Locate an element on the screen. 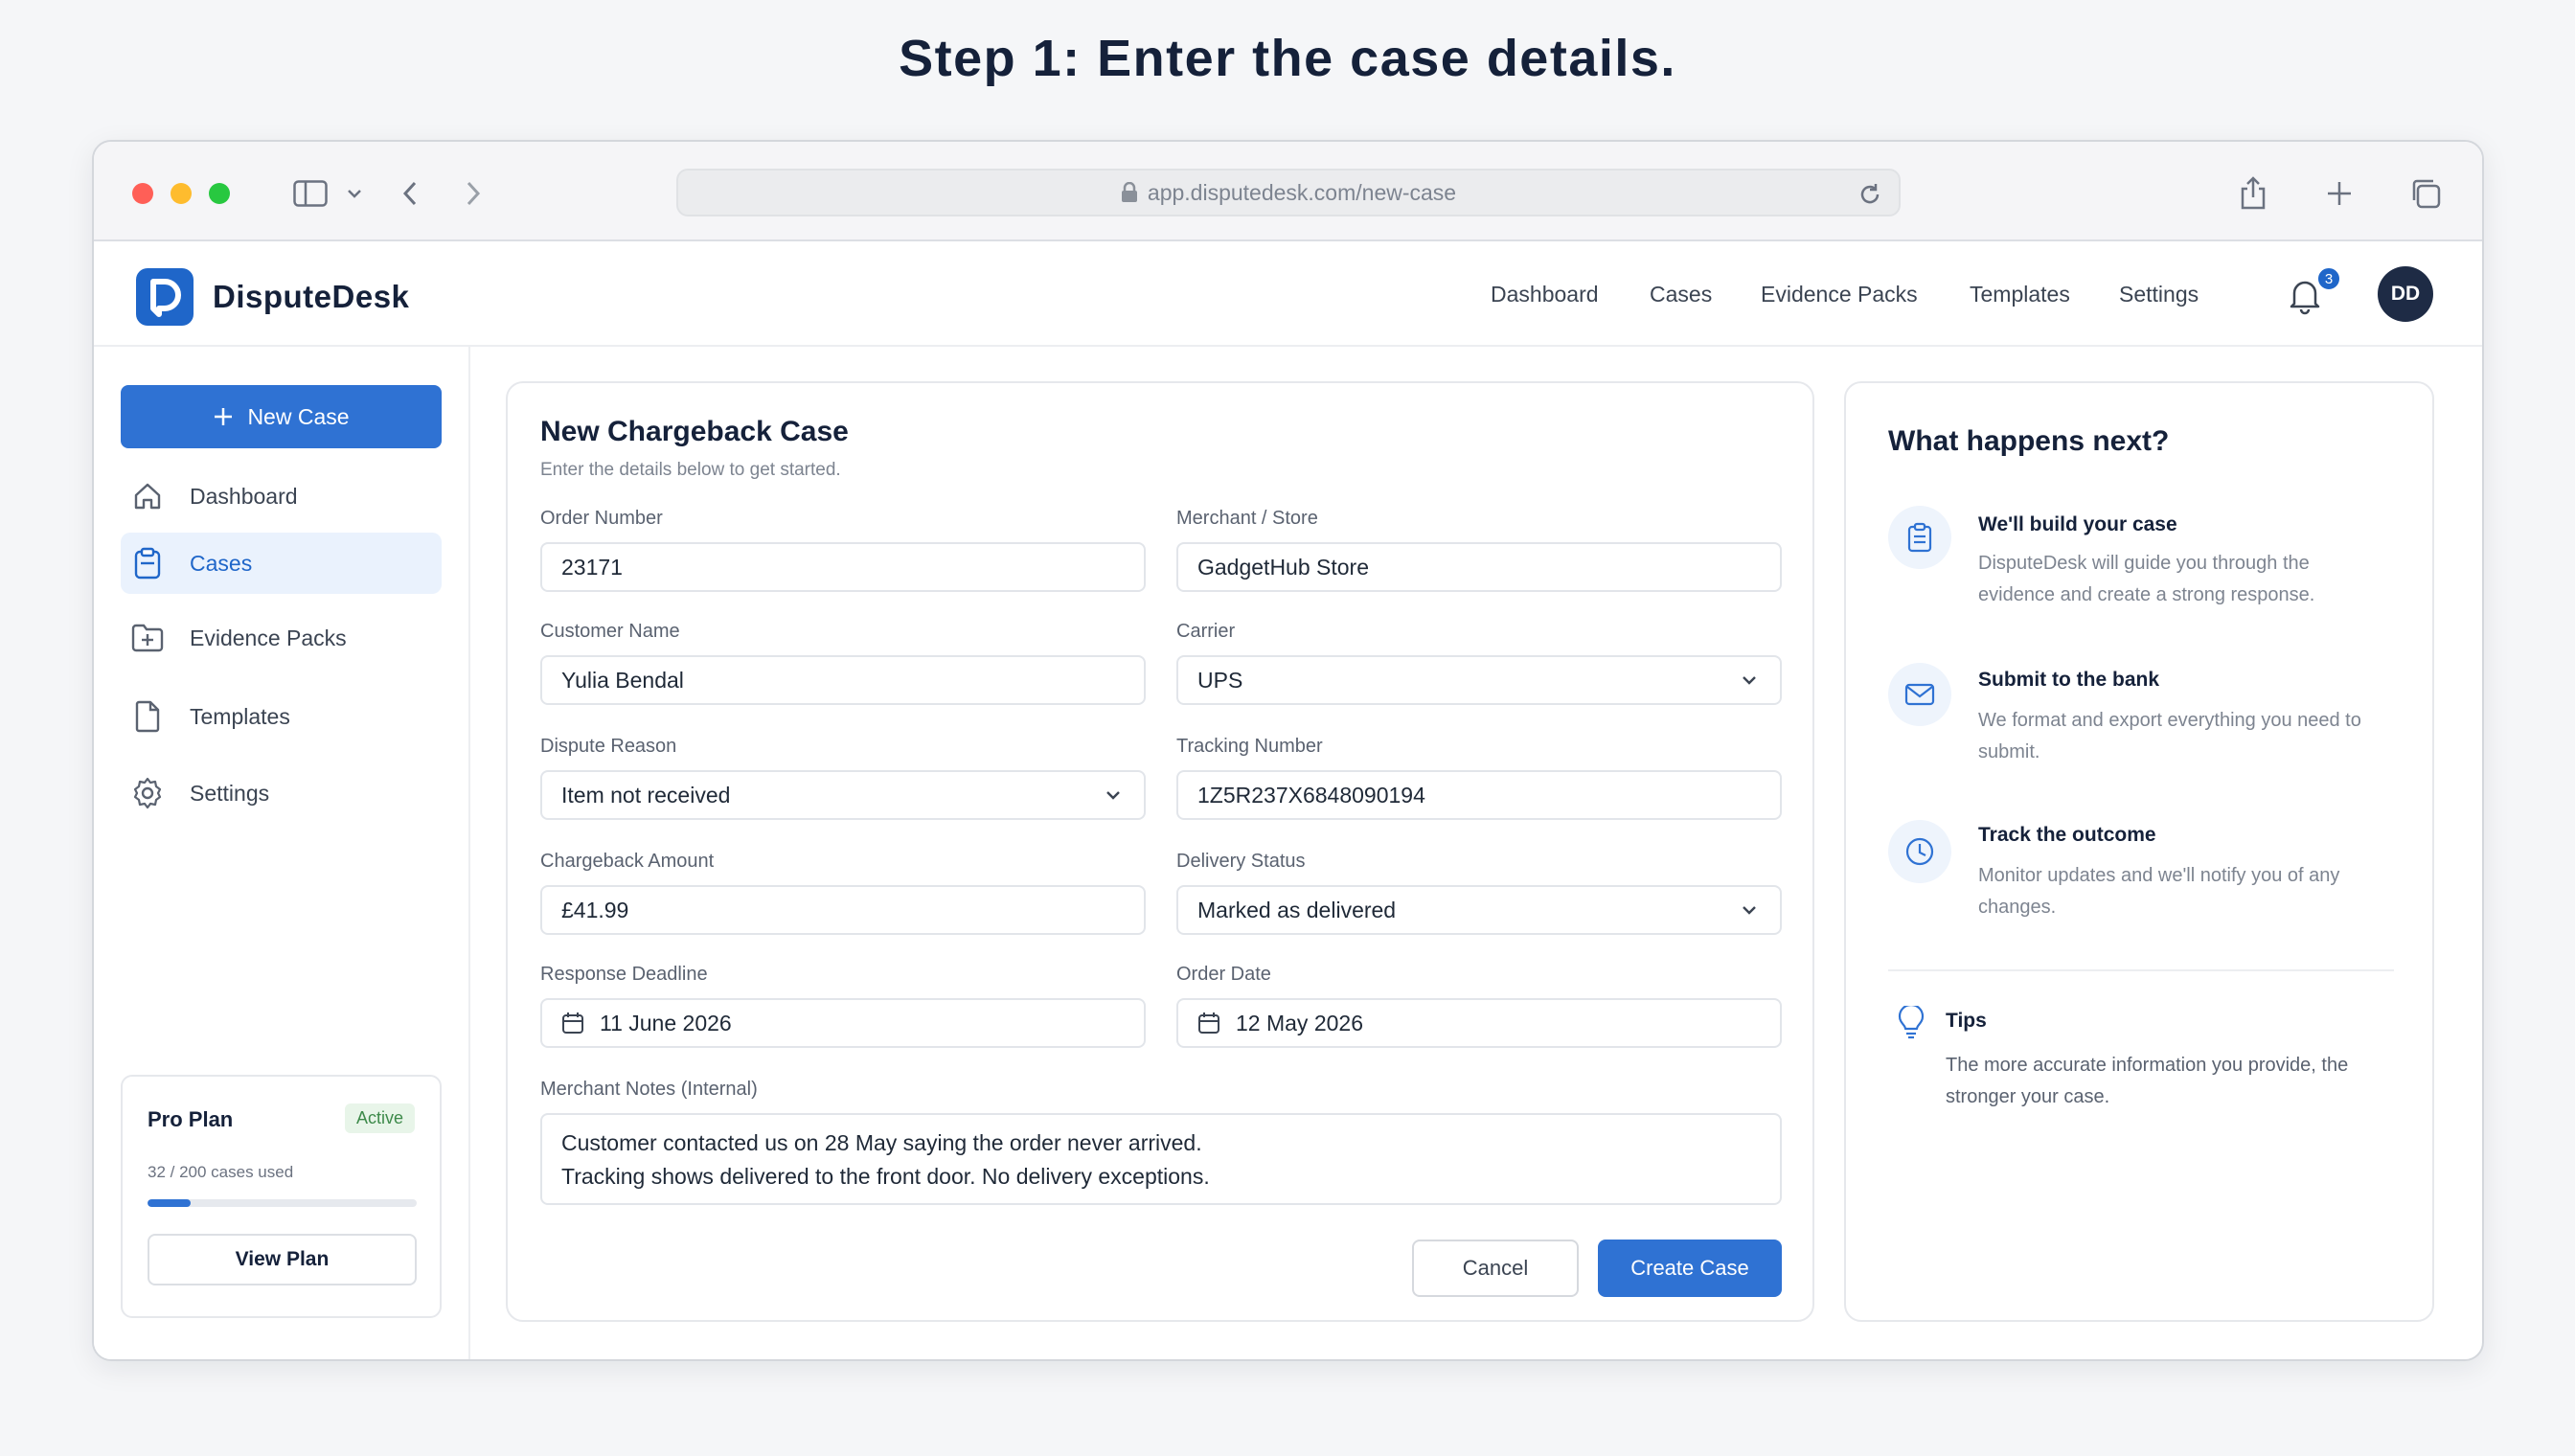 This screenshot has width=2575, height=1456. sidebar-item-evidence-packs: Evidence Packs is located at coordinates (281, 638).